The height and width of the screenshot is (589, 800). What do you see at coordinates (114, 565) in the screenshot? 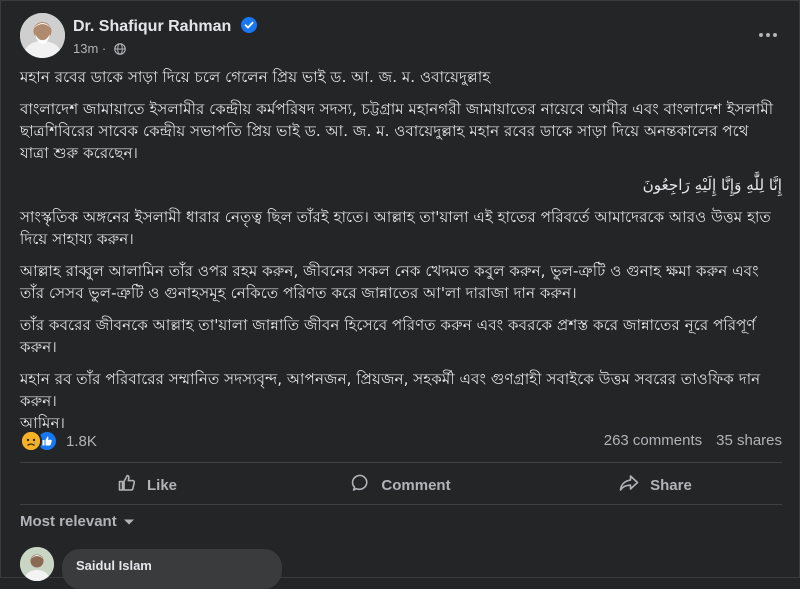
I see `commenter-name: Saidul Islam` at bounding box center [114, 565].